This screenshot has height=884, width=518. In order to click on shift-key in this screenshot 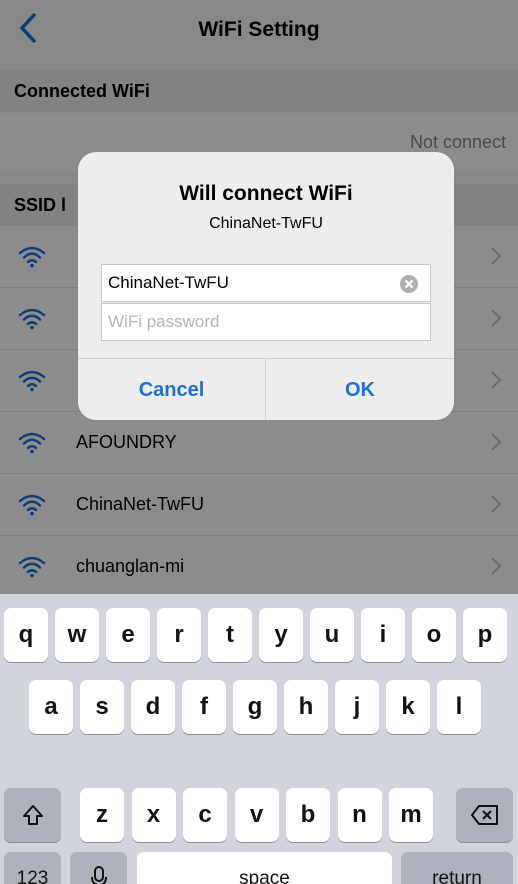, I will do `click(32, 815)`.